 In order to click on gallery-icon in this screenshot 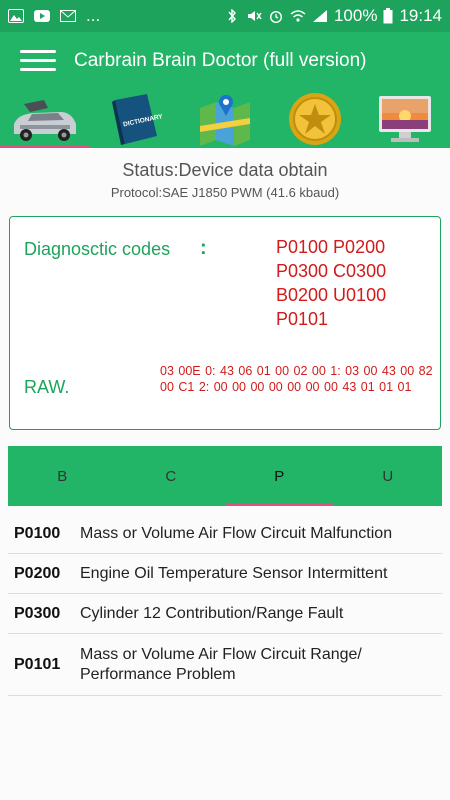, I will do `click(16, 16)`.